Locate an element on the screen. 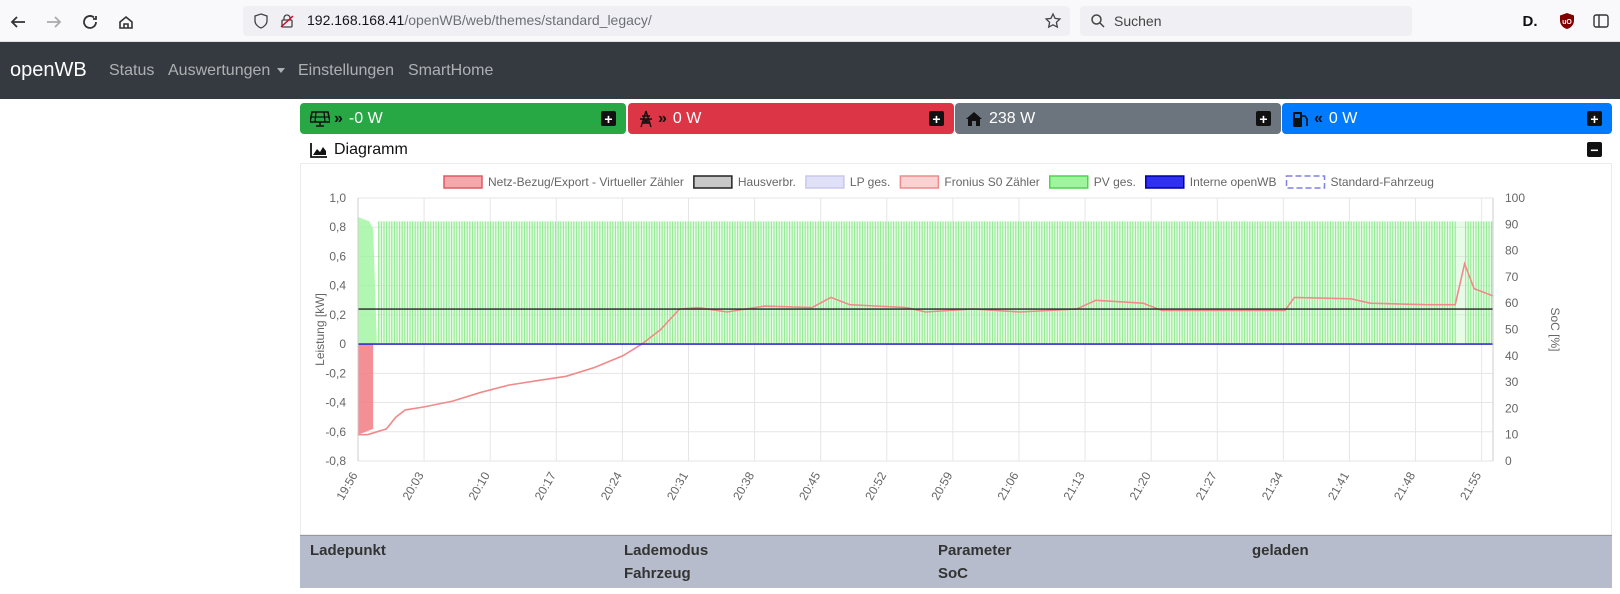 This screenshot has height=594, width=1620. y-tick-label: -0,4 is located at coordinates (335, 403).